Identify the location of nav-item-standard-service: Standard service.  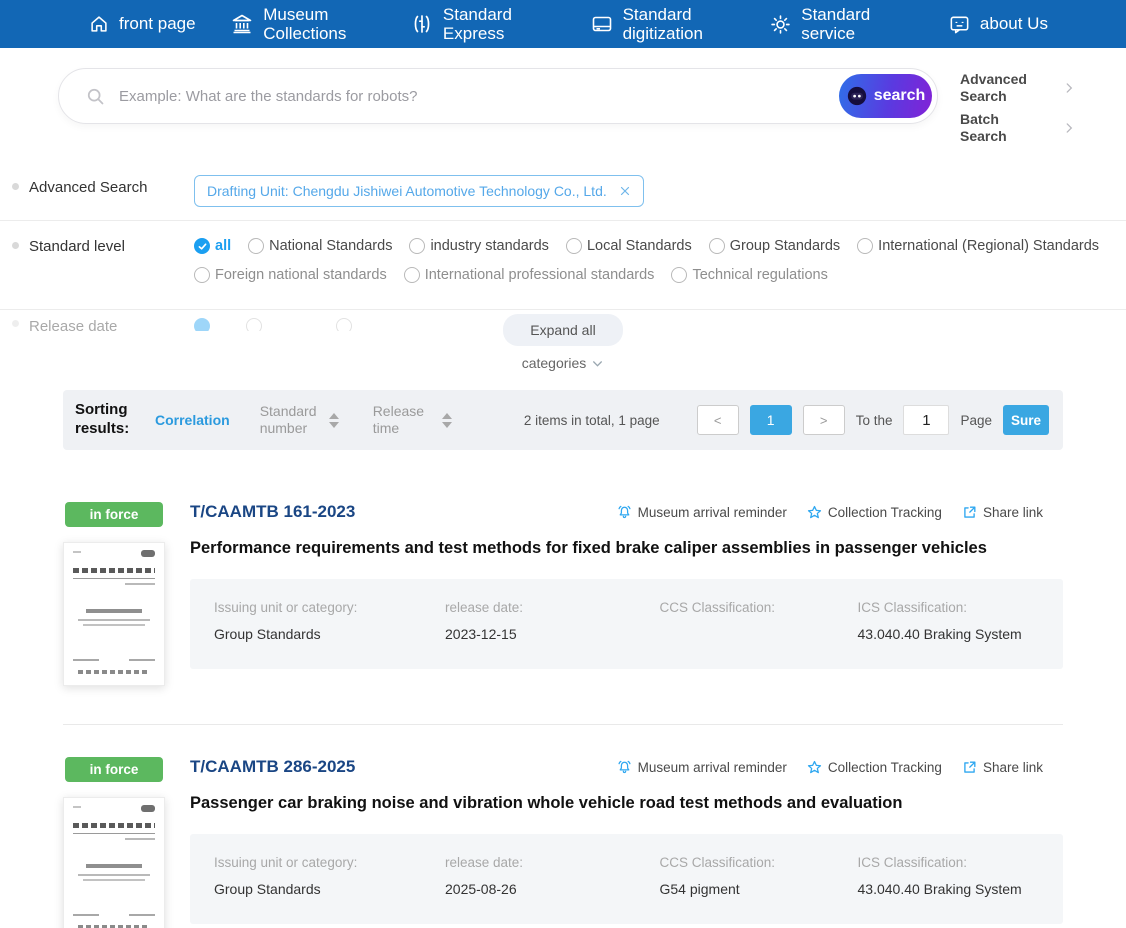
(841, 24).